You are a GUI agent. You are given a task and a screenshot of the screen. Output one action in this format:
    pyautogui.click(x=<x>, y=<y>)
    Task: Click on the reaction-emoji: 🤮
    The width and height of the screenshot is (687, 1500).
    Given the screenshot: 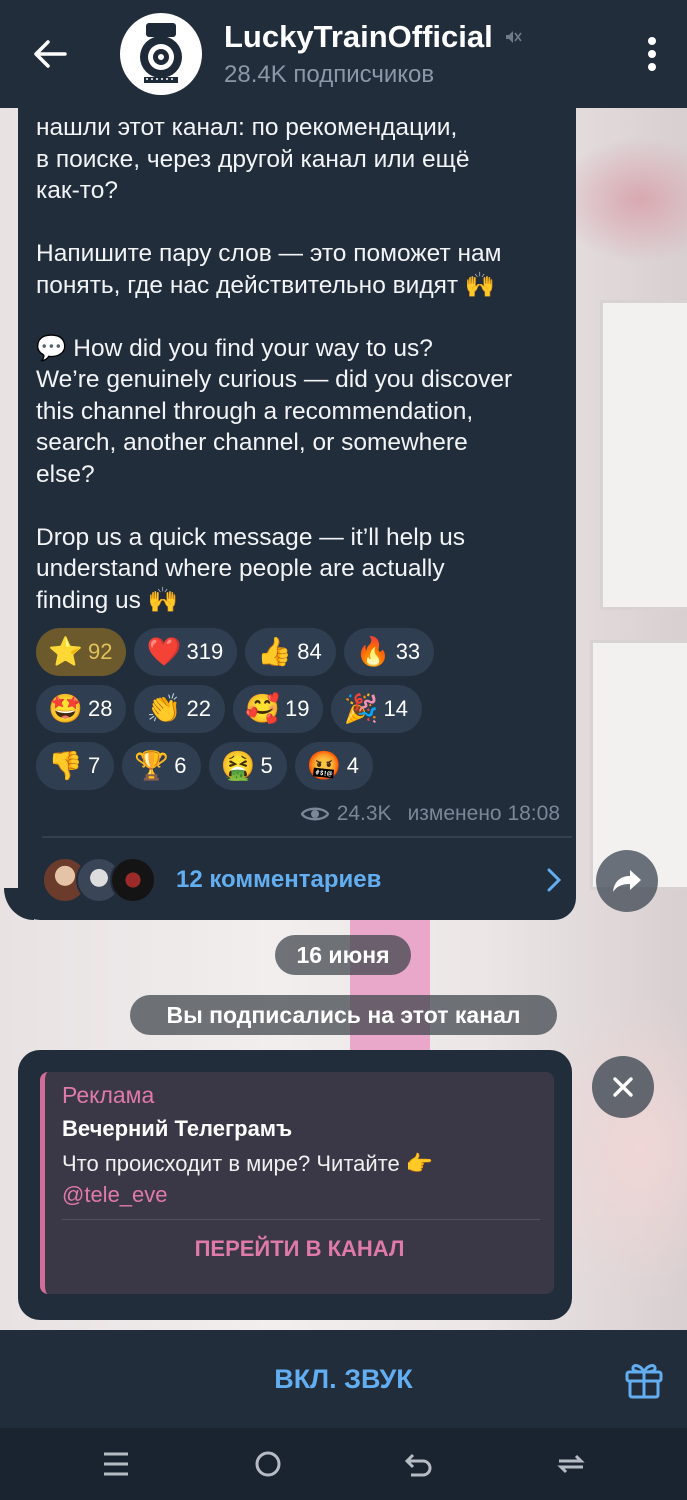 What is the action you would take?
    pyautogui.click(x=238, y=765)
    